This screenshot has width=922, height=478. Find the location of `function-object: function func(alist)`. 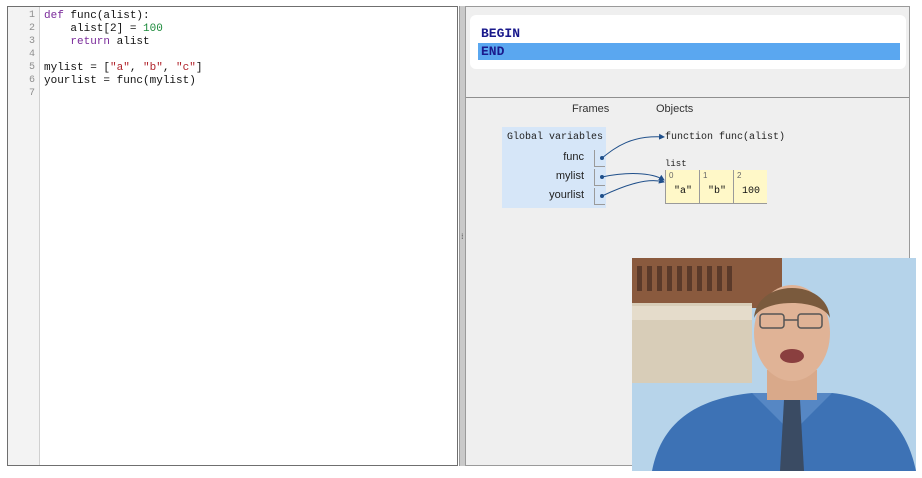

function-object: function func(alist) is located at coordinates (725, 137).